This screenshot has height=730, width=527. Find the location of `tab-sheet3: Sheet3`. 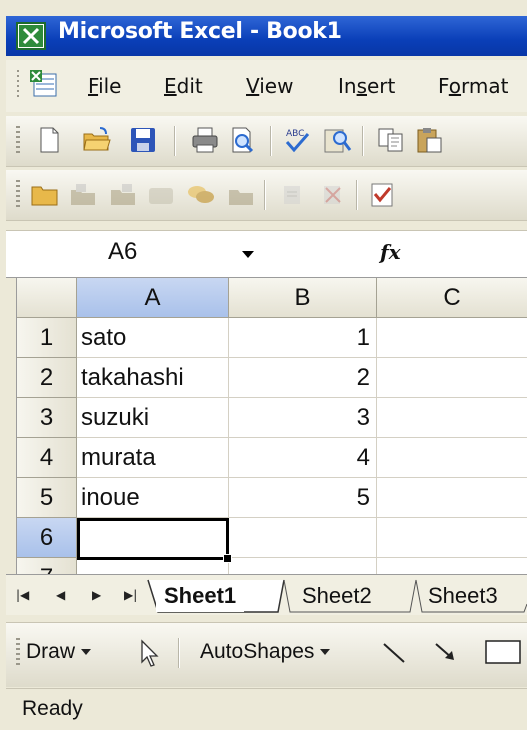

tab-sheet3: Sheet3 is located at coordinates (463, 596).